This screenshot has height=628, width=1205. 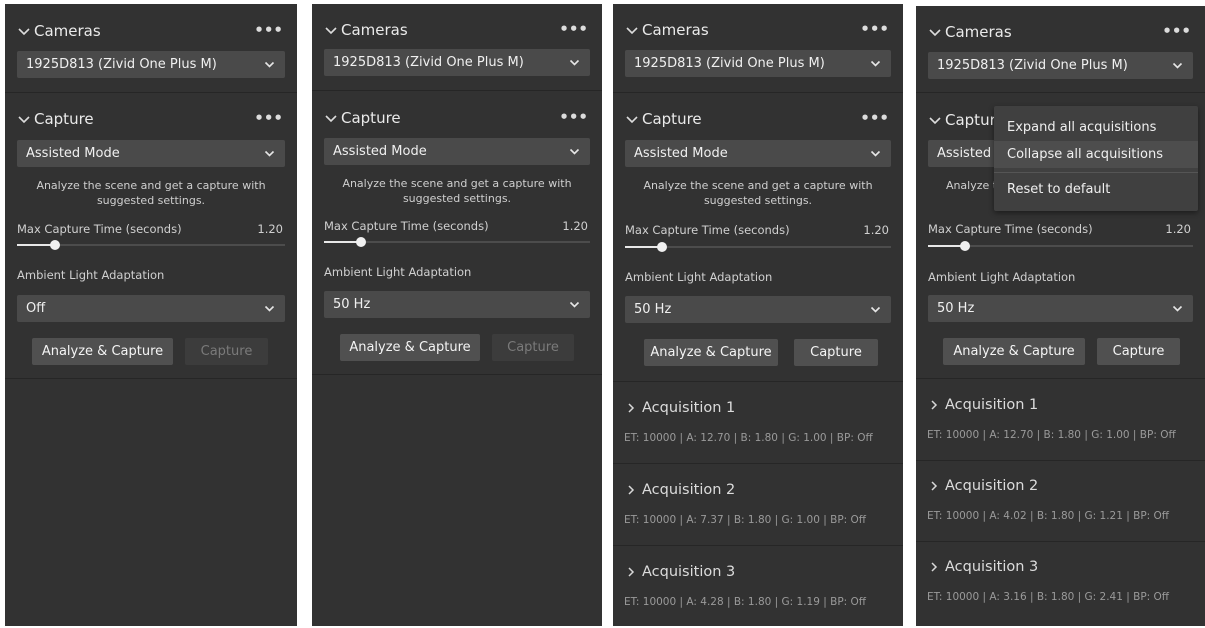 I want to click on cameras-title: Cameras, so click(x=374, y=30).